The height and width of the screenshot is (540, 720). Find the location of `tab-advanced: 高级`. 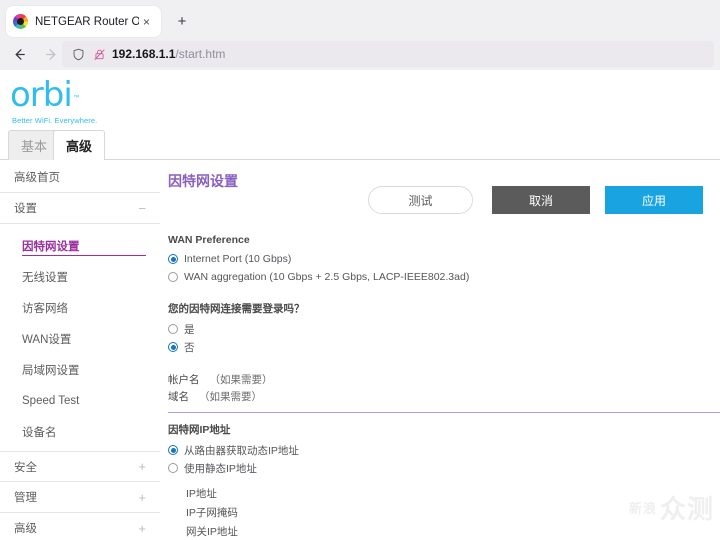

tab-advanced: 高级 is located at coordinates (79, 145).